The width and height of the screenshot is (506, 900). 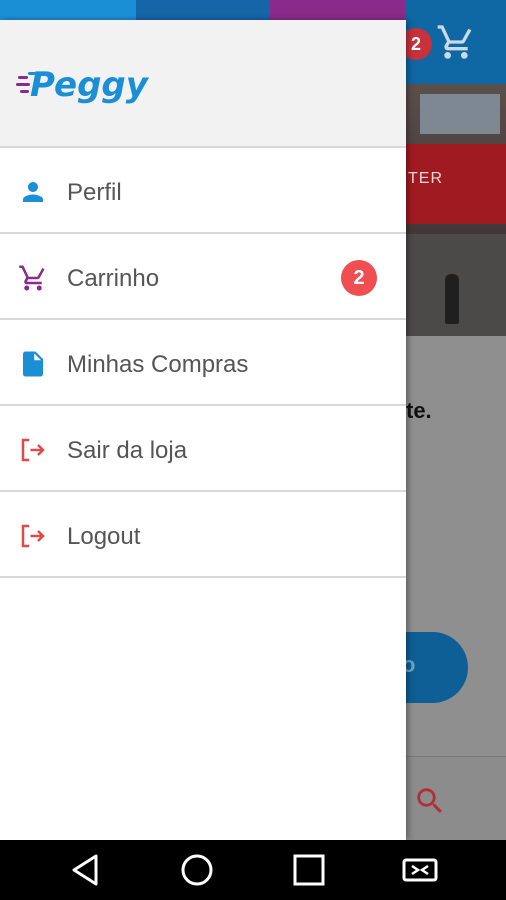 I want to click on recents-icon, so click(x=309, y=870).